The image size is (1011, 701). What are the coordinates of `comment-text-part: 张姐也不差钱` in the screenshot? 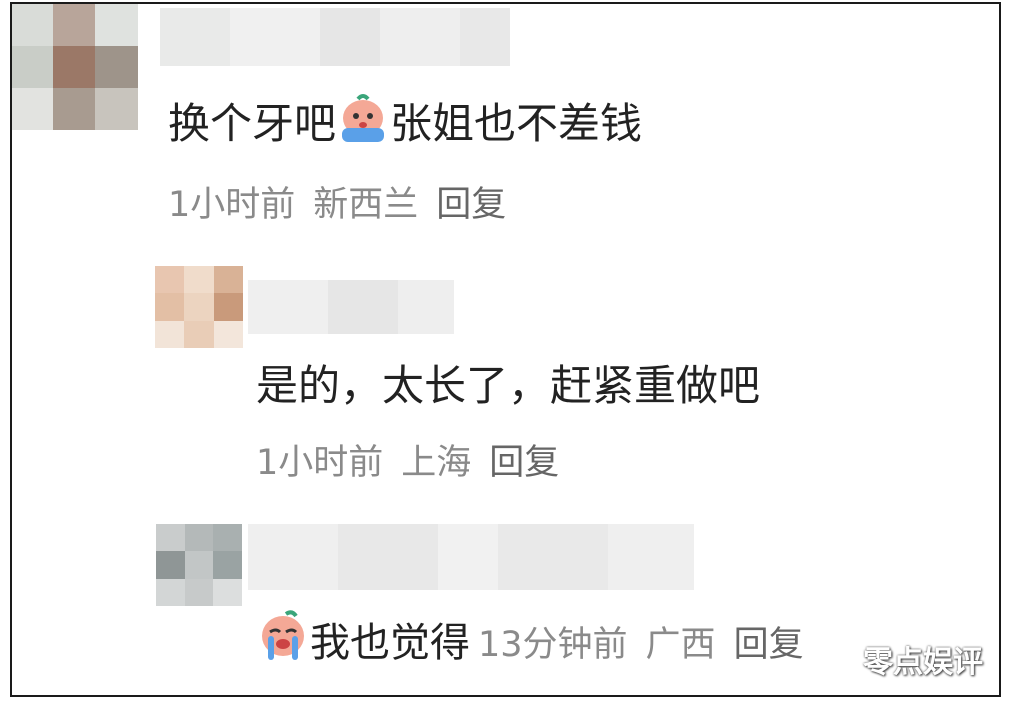 It's located at (516, 123).